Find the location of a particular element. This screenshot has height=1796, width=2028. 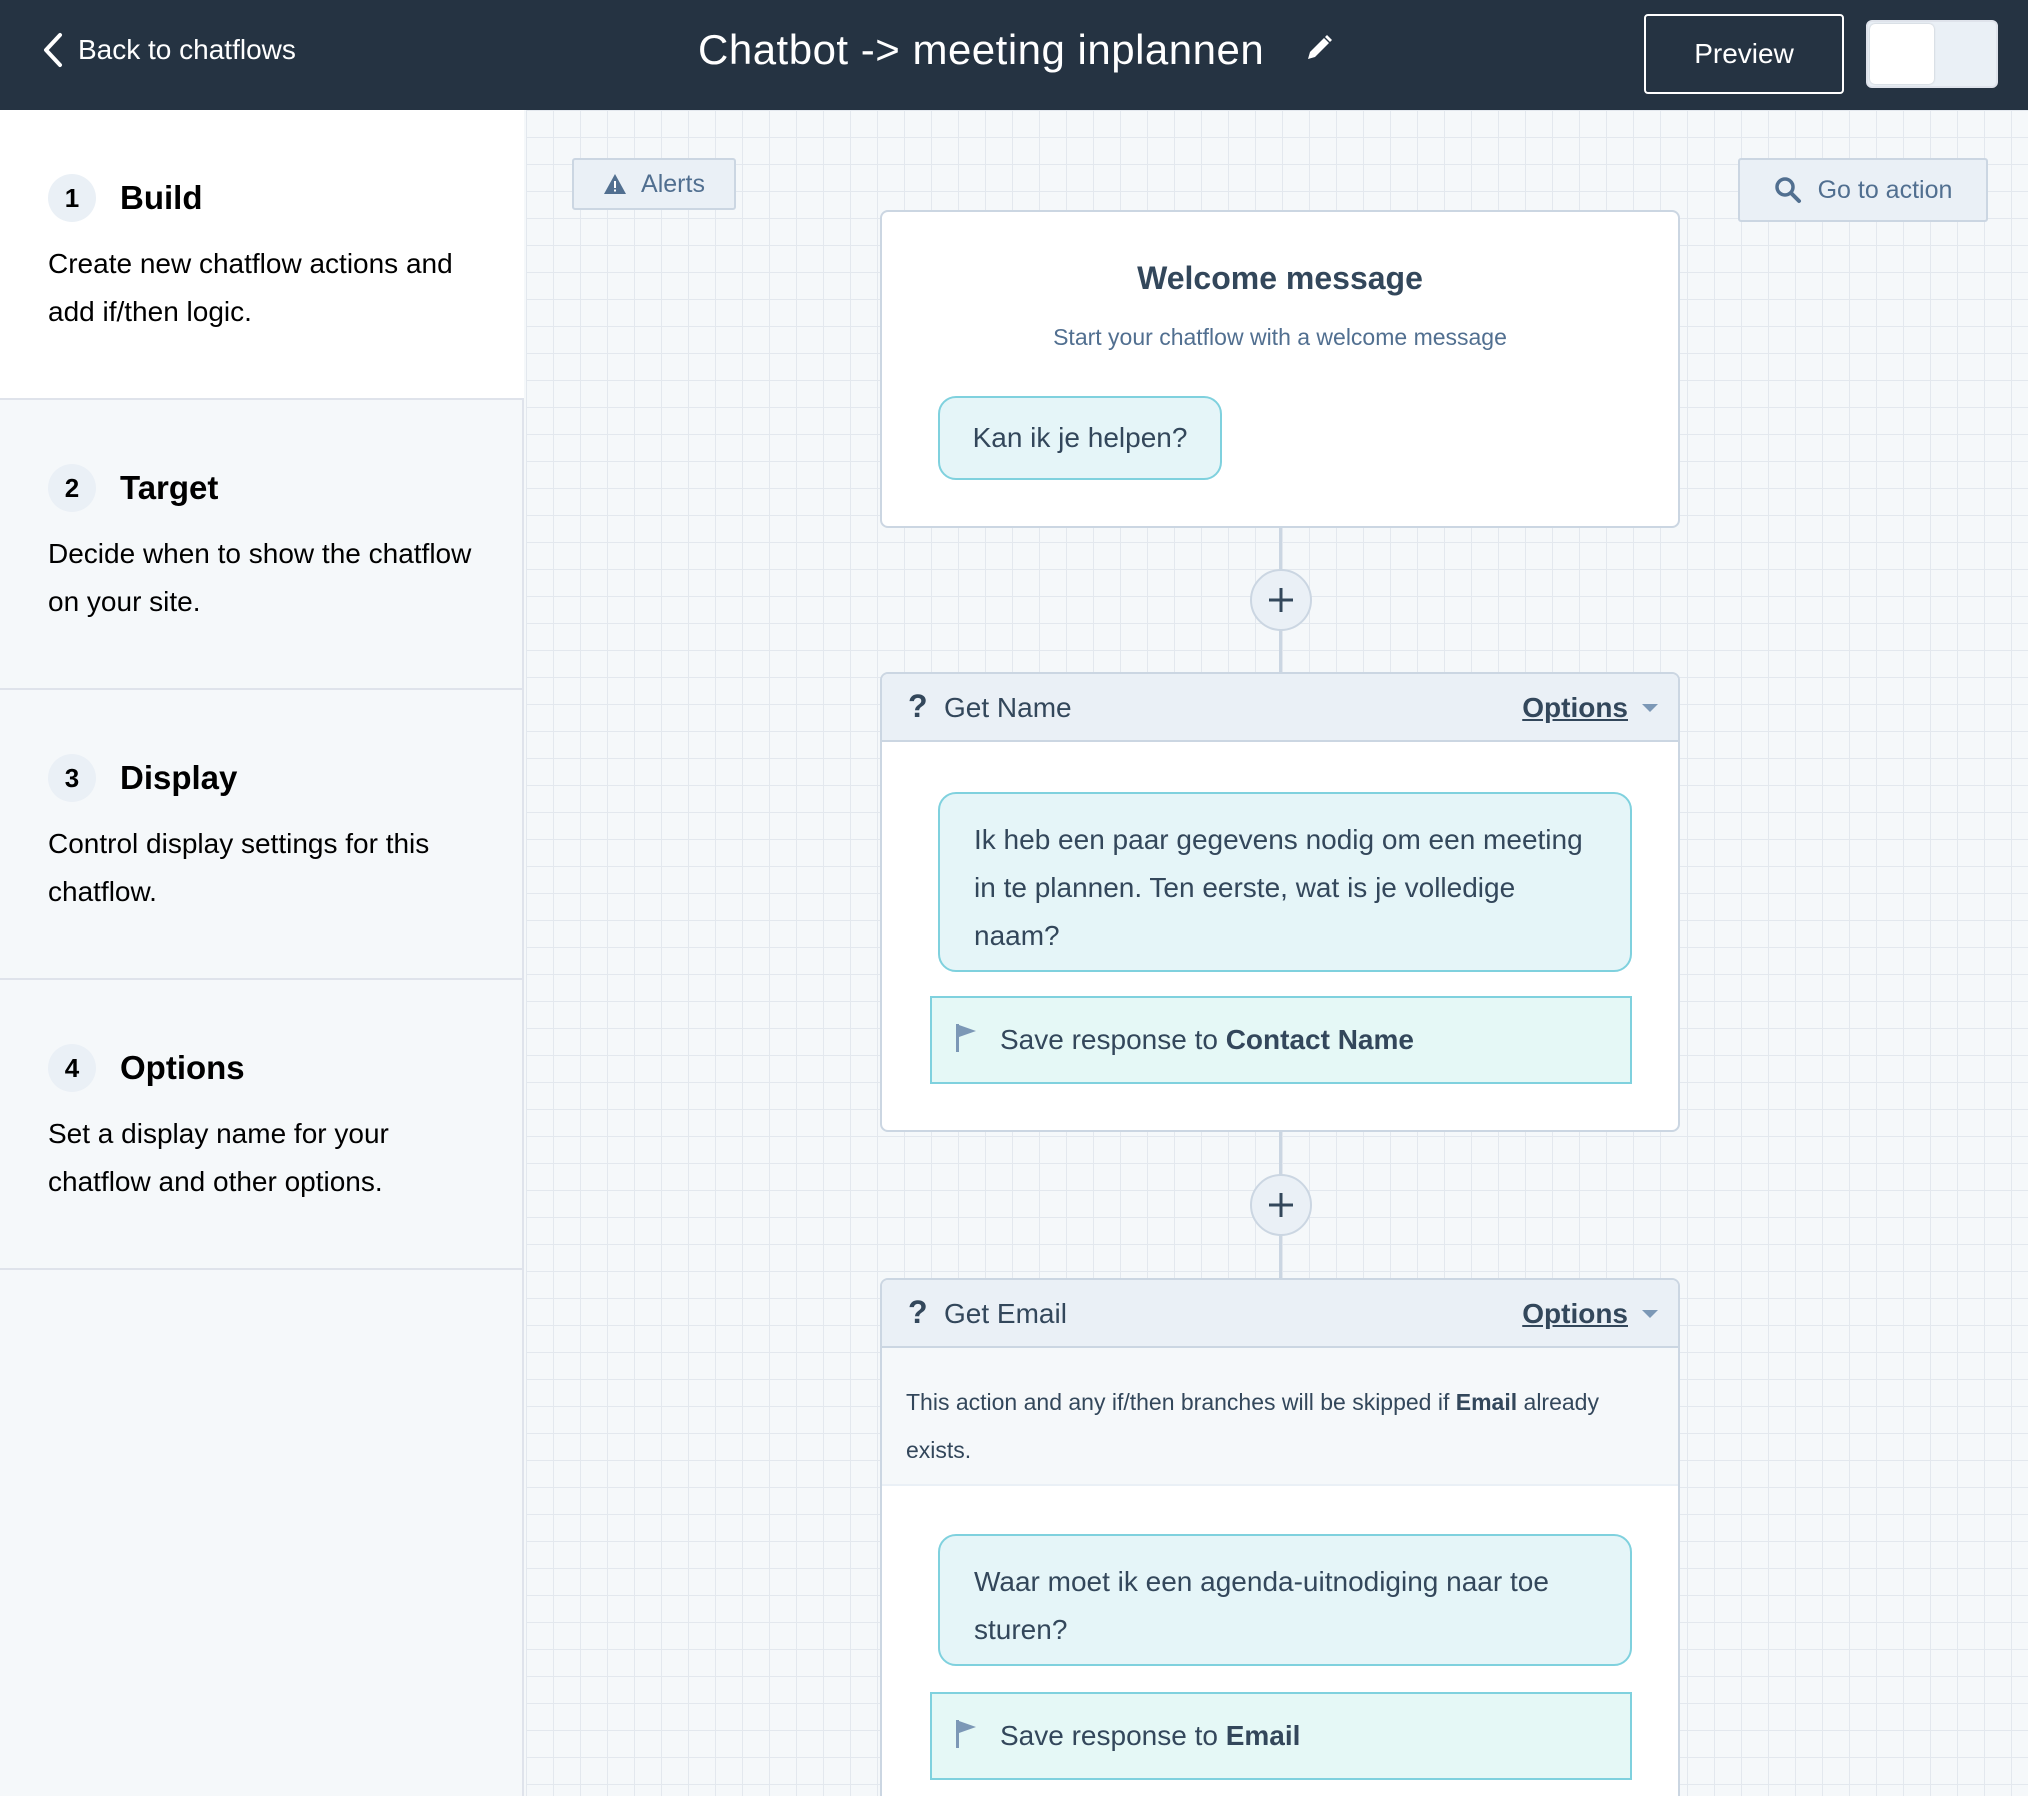

back-label: Back to chatflows is located at coordinates (187, 49).